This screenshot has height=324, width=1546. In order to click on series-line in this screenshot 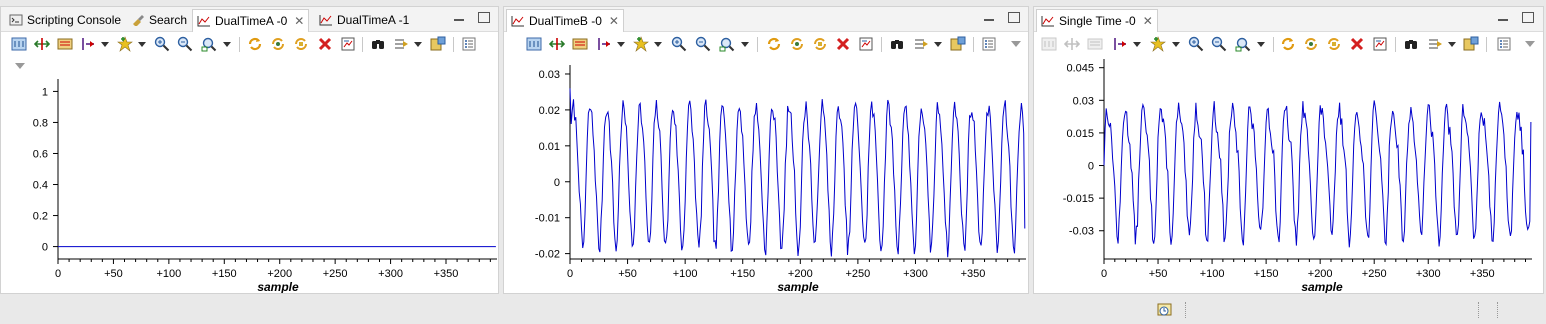, I will do `click(1317, 174)`.